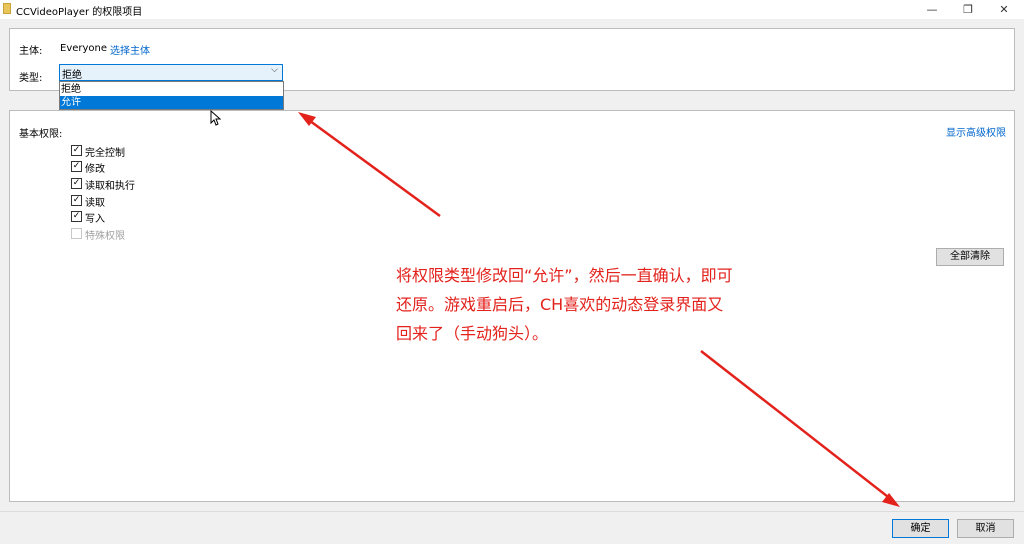 This screenshot has height=544, width=1024. I want to click on arrow-to-dropdown, so click(373, 167).